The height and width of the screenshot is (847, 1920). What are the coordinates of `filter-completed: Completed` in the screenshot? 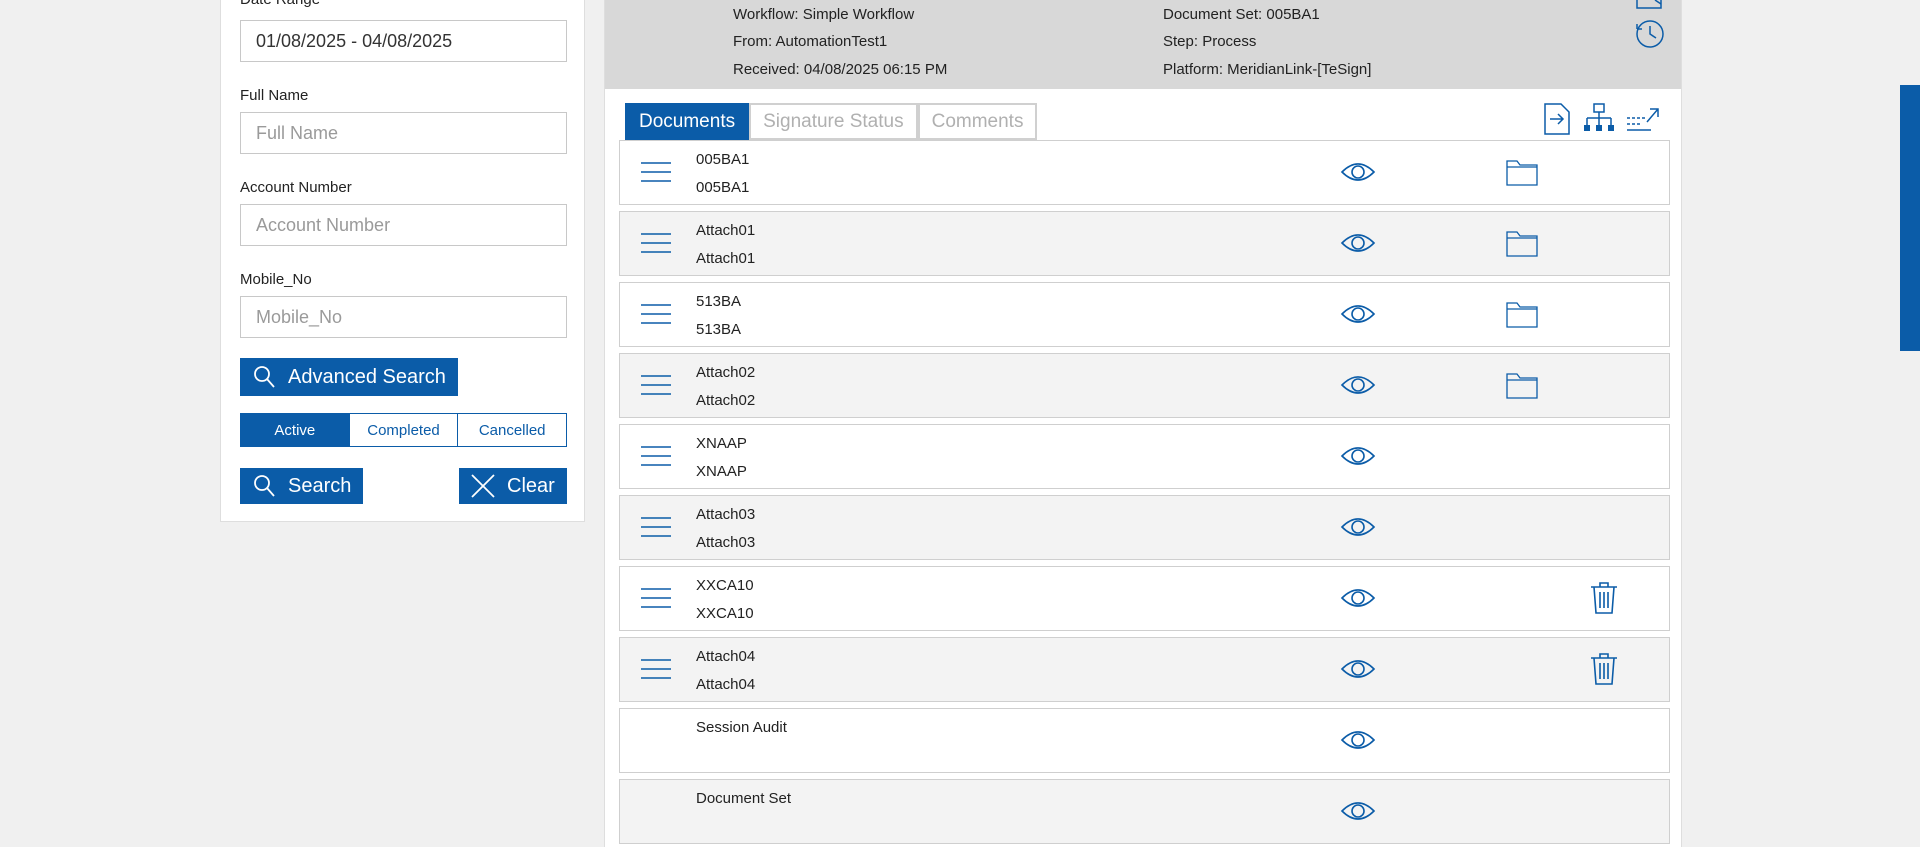 It's located at (404, 430).